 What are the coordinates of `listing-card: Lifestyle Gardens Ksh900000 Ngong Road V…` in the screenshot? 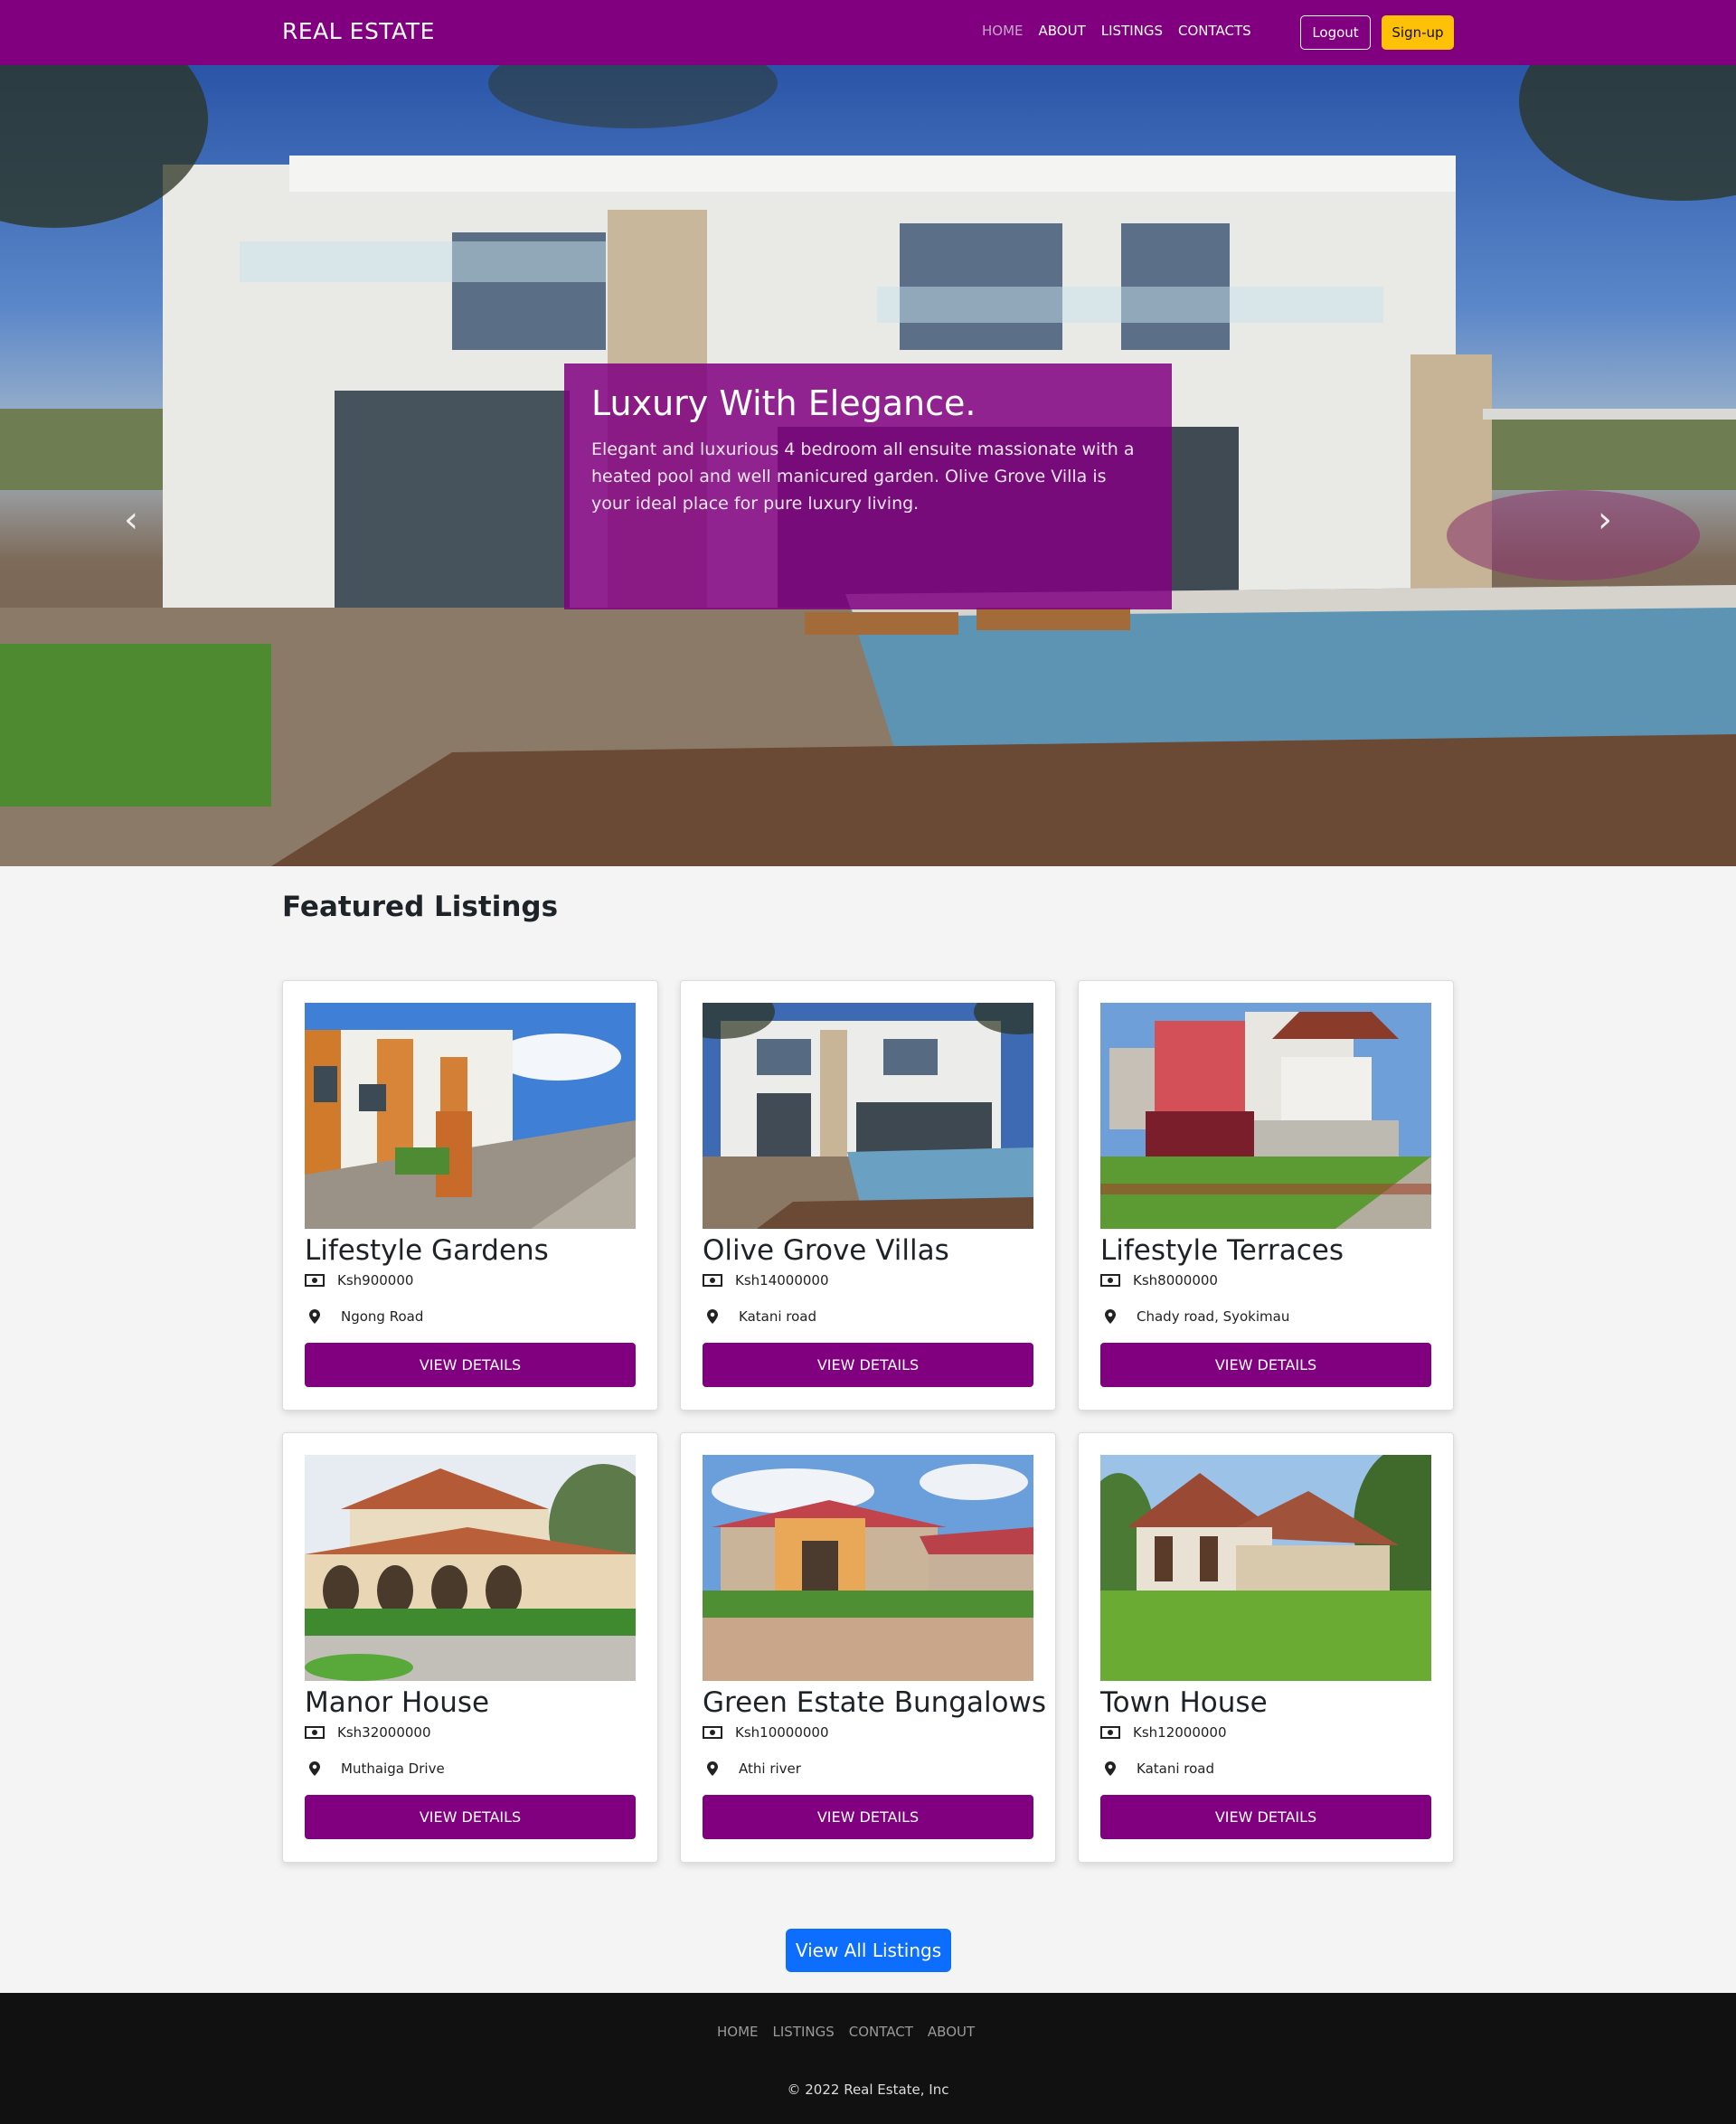 It's located at (470, 1195).